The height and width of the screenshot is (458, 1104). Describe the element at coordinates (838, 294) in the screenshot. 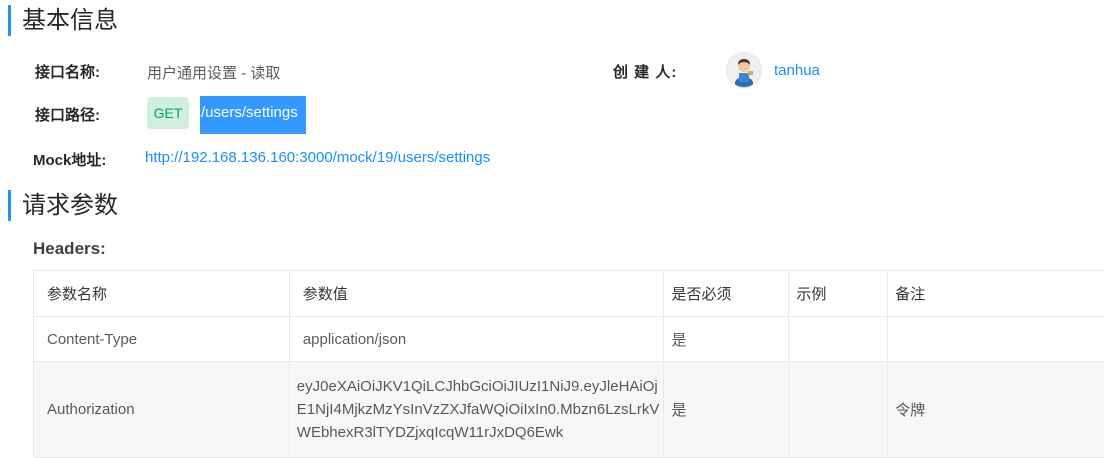

I see `column-header: 示例` at that location.